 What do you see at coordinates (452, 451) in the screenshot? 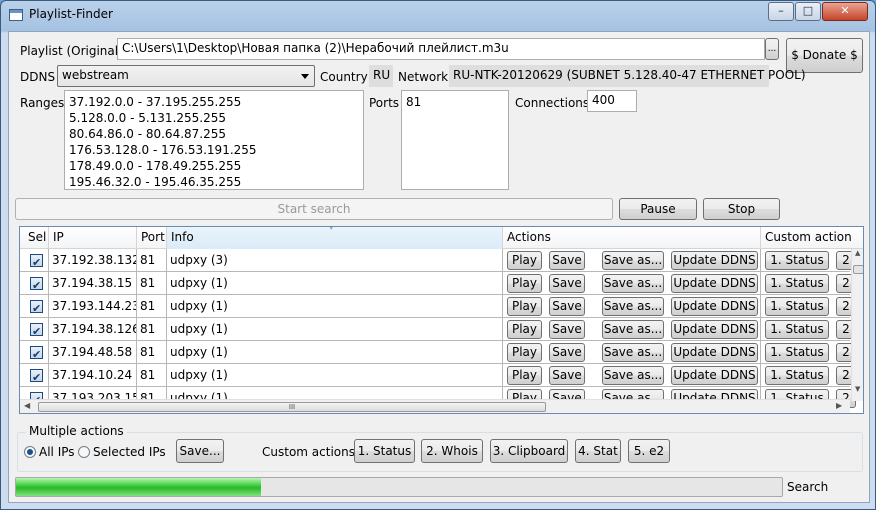
I see `custom-whois-button: 2. Whois` at bounding box center [452, 451].